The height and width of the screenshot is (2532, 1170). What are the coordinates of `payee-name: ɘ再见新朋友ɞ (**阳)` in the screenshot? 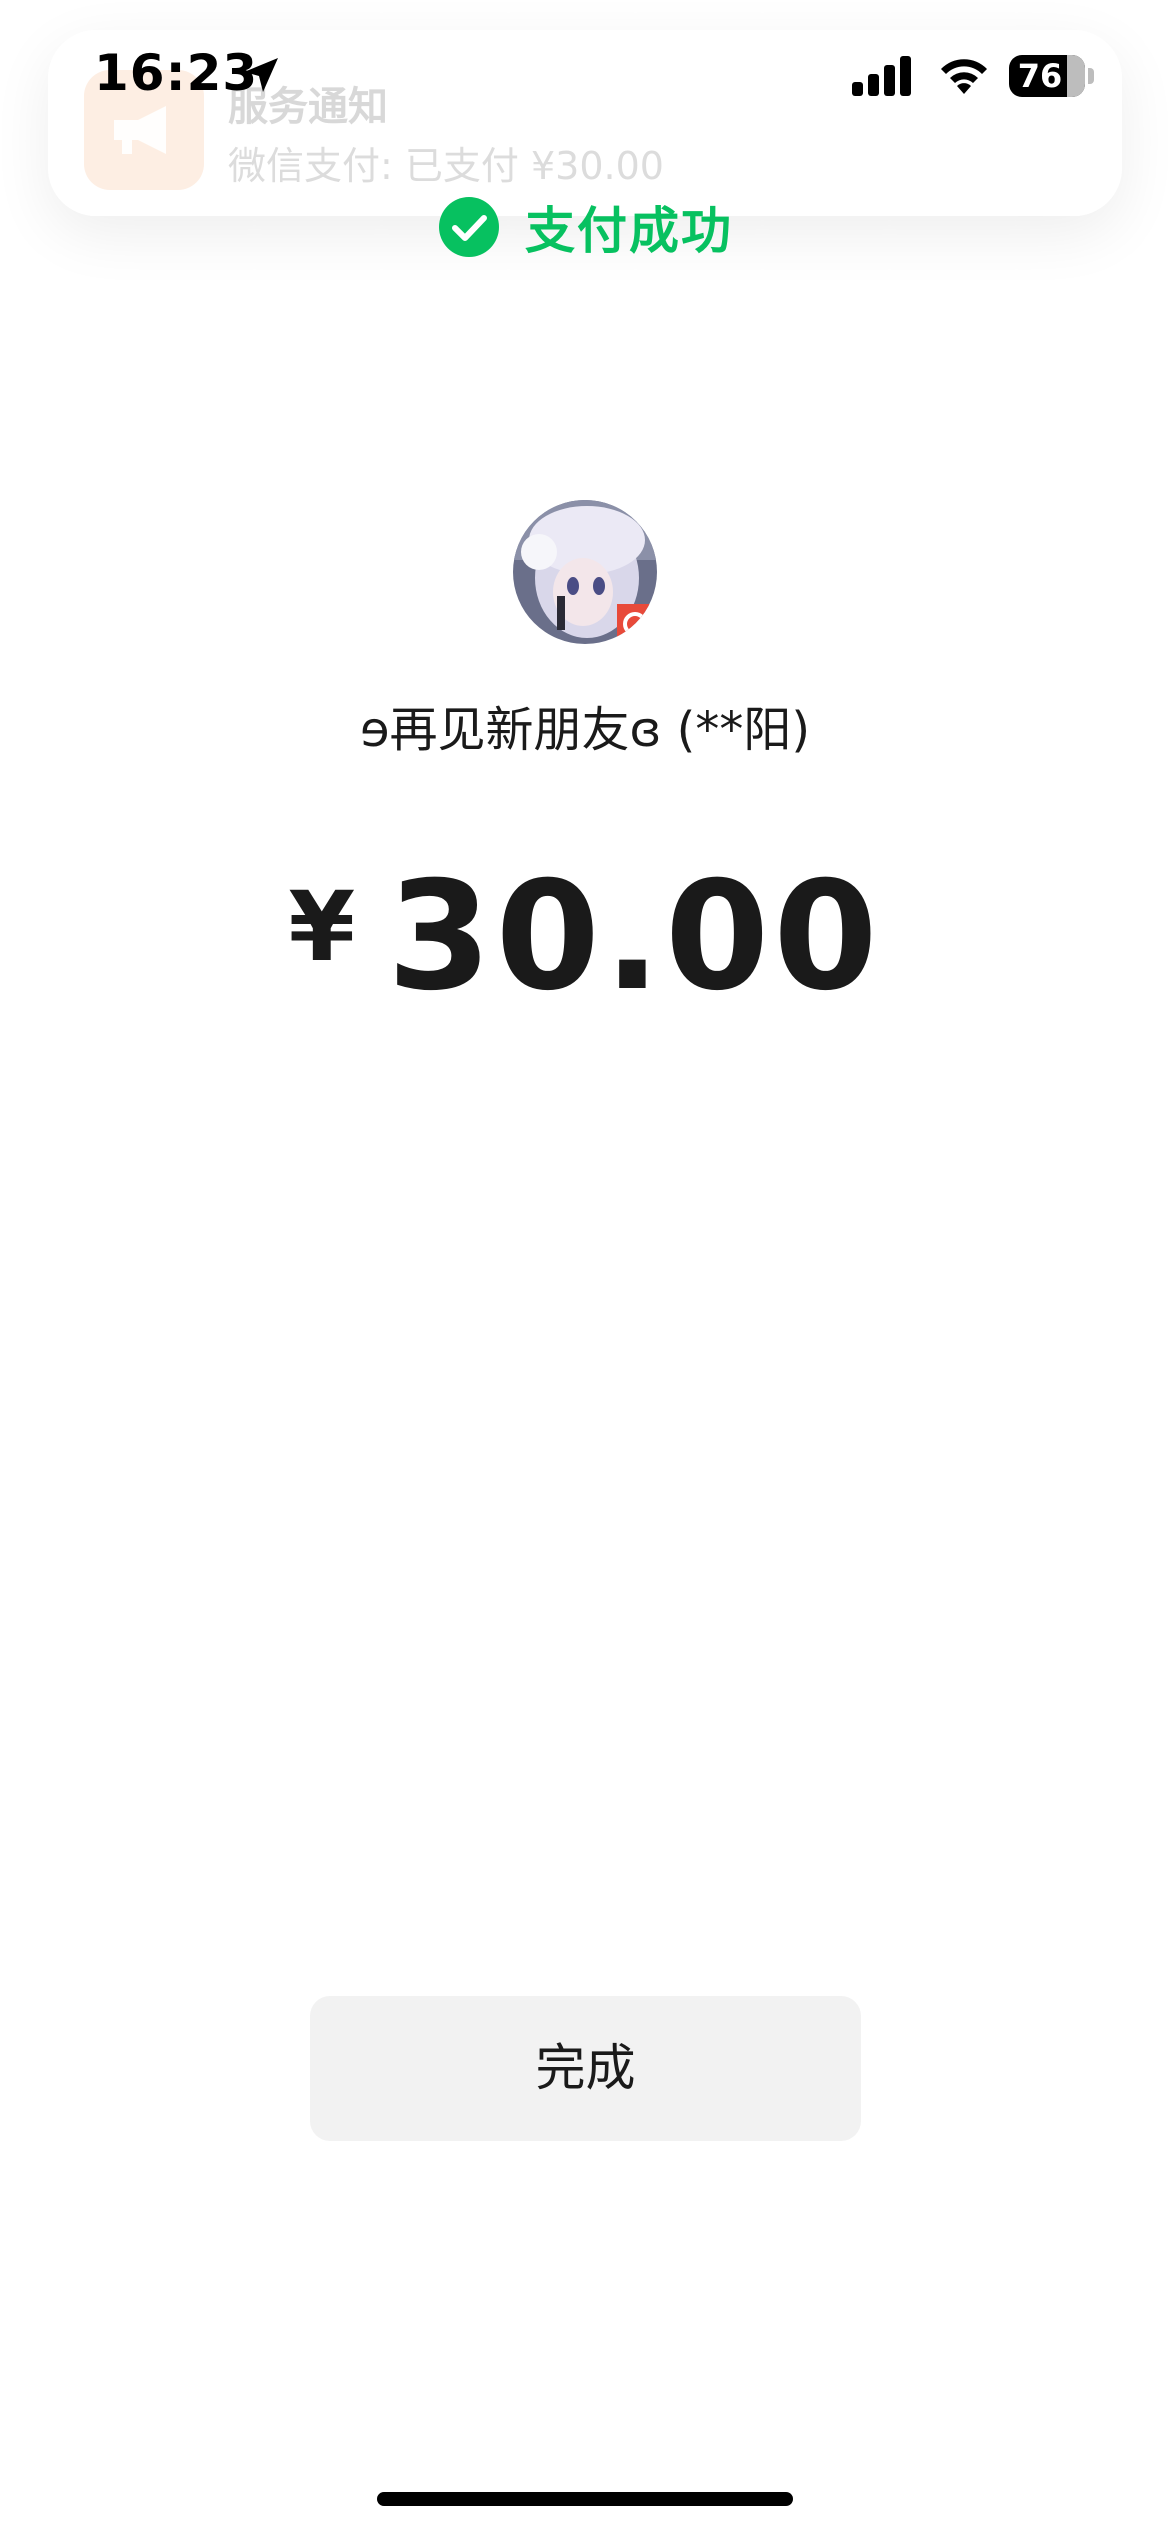 It's located at (585, 730).